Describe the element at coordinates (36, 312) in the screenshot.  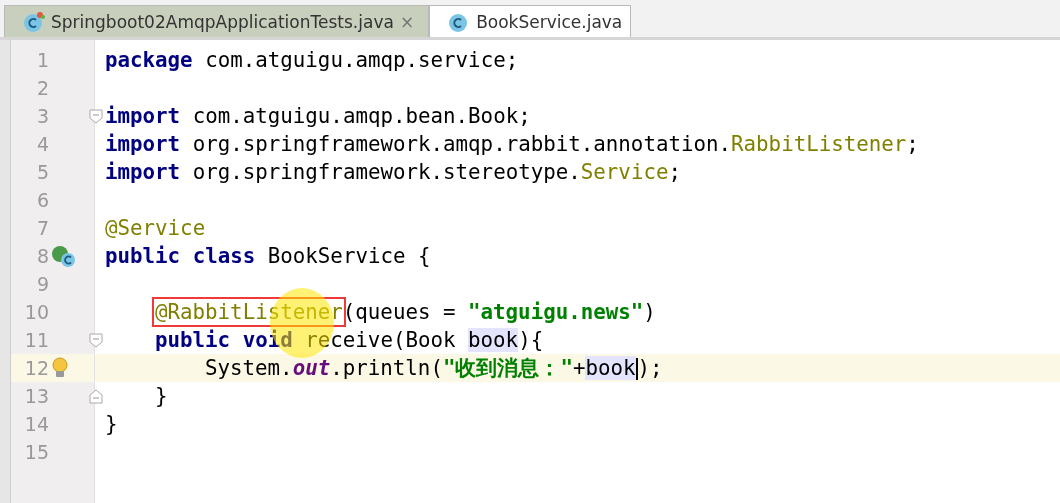
I see `line-number: 10` at that location.